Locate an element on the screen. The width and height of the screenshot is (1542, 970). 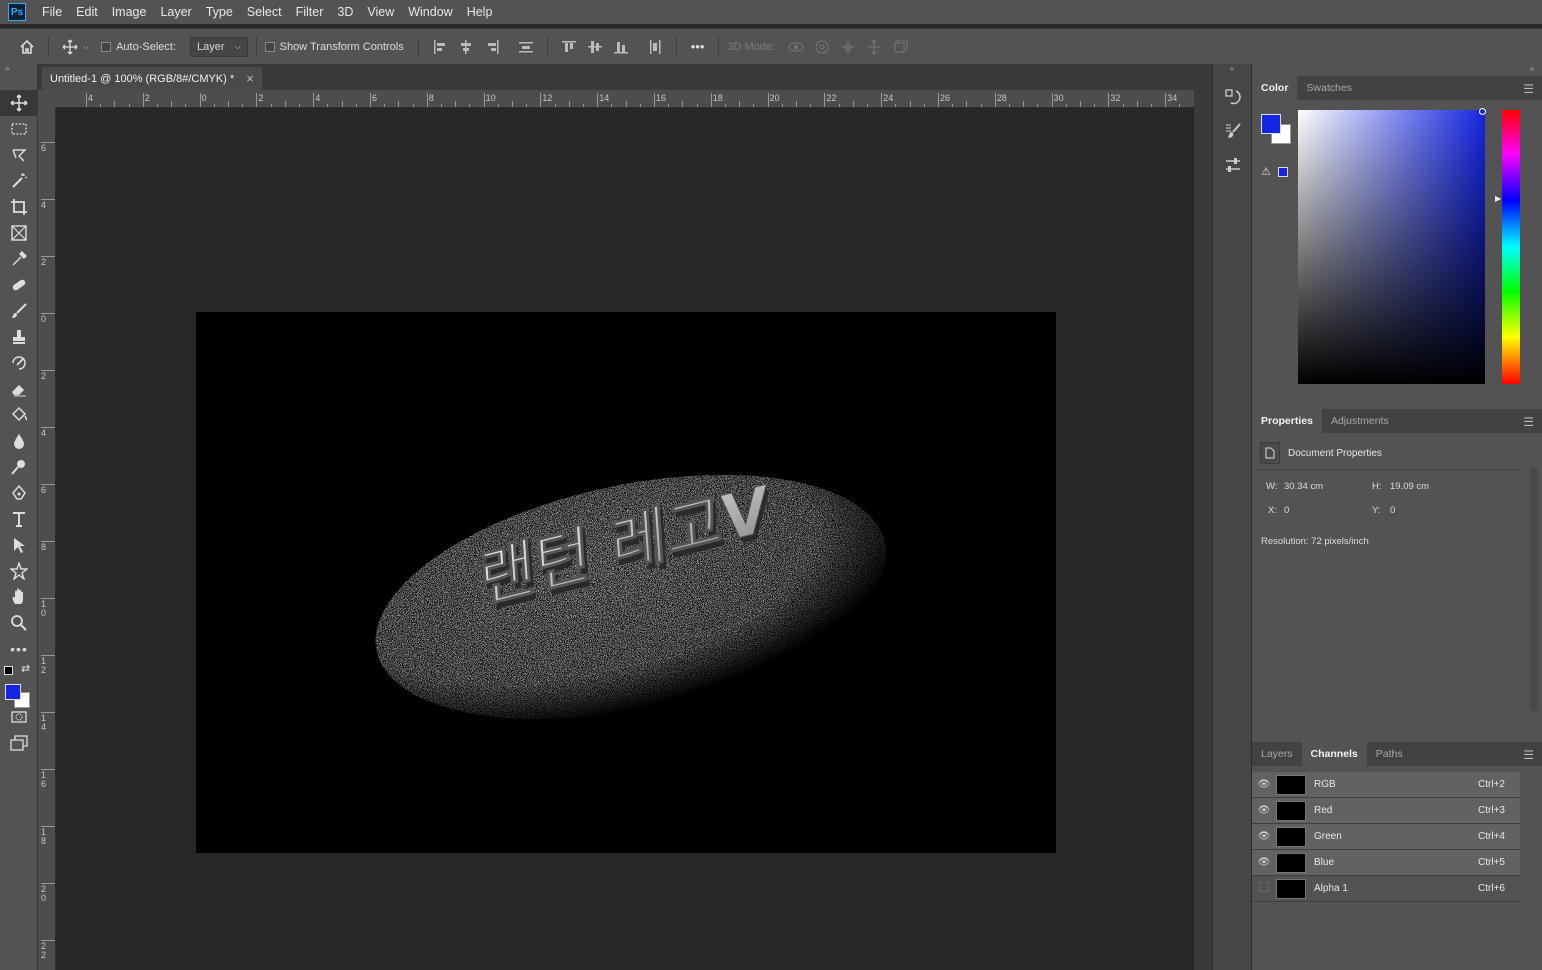
channel-row: Alpha 1 Ctrl+6 is located at coordinates (1386, 889).